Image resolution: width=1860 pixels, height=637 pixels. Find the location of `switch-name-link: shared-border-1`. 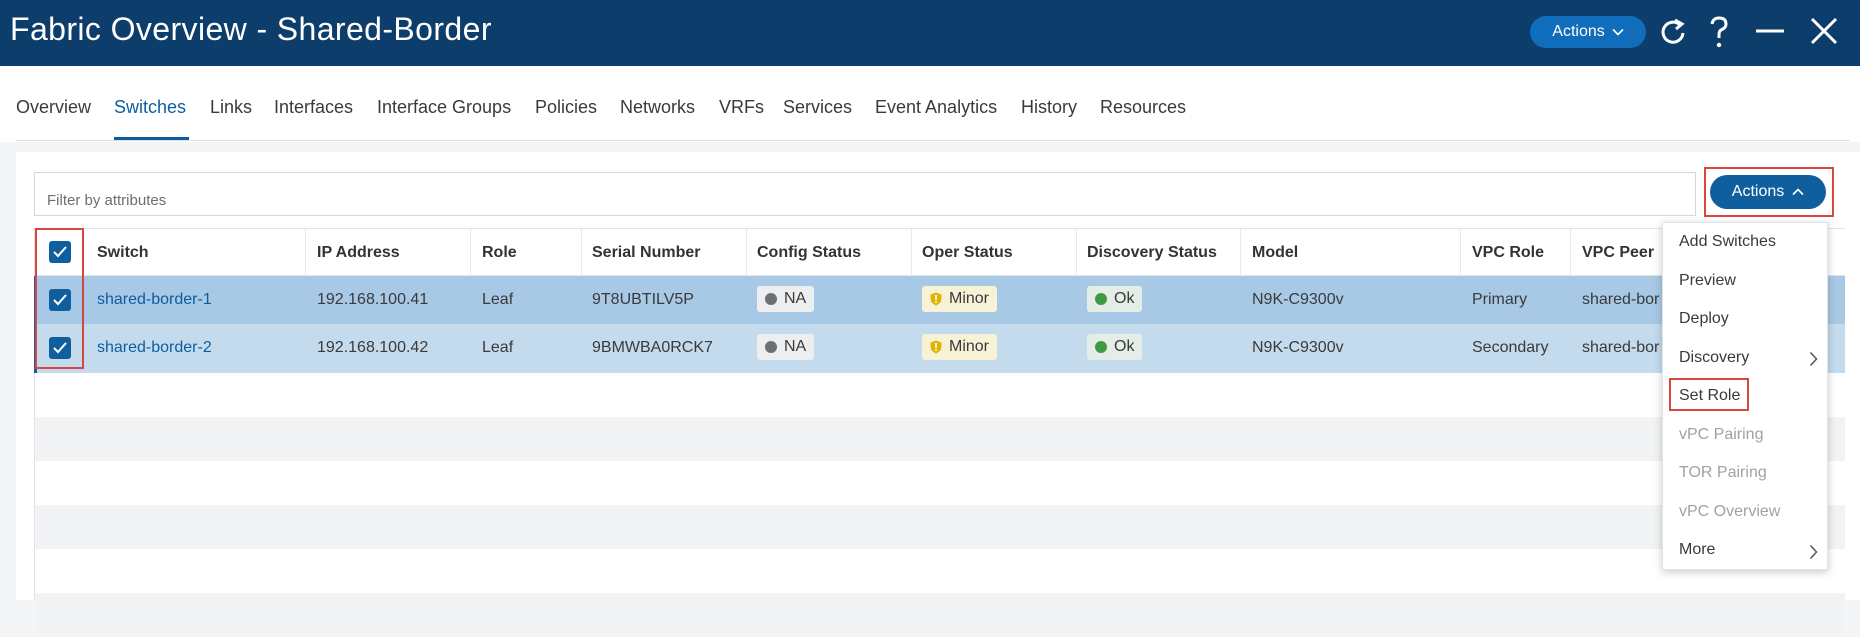

switch-name-link: shared-border-1 is located at coordinates (154, 300).